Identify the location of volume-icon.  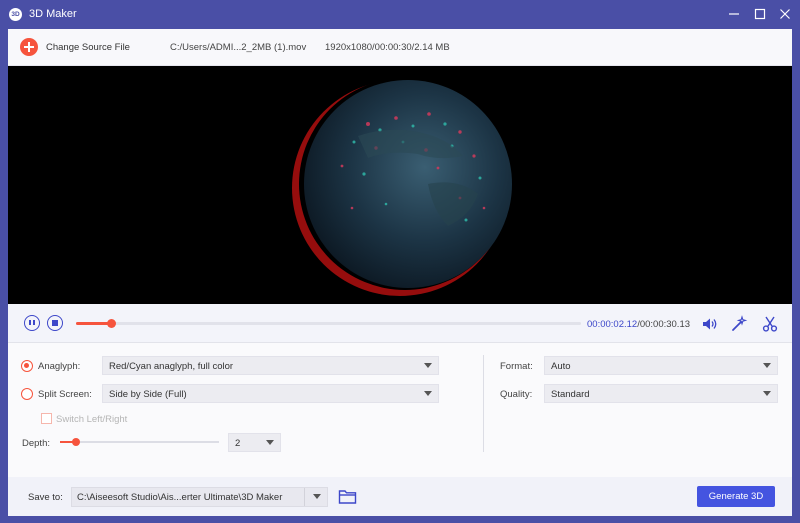
(710, 324).